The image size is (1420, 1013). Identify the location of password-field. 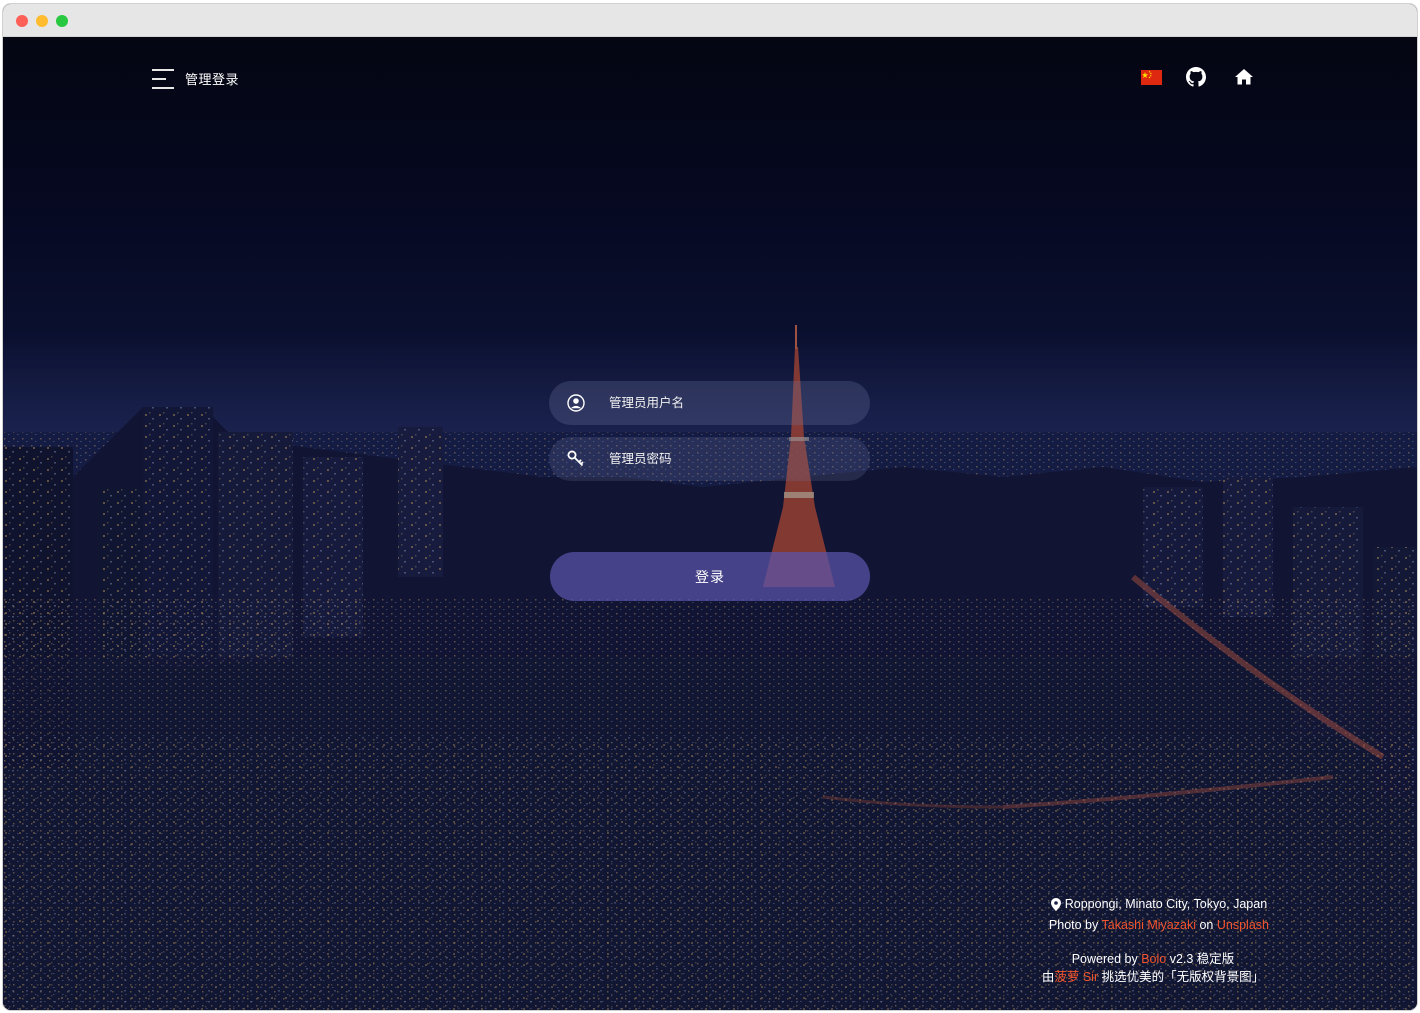
(709, 459).